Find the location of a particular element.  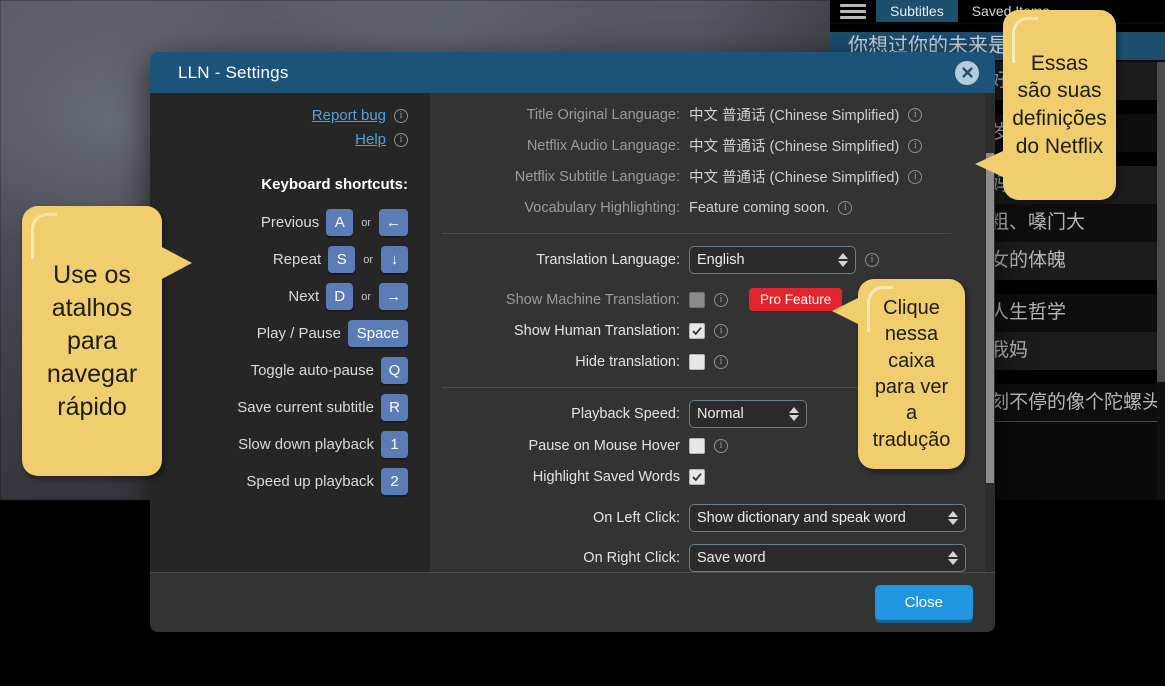

setting-on-right-click: On Right Click: Save word is located at coordinates (707, 557).